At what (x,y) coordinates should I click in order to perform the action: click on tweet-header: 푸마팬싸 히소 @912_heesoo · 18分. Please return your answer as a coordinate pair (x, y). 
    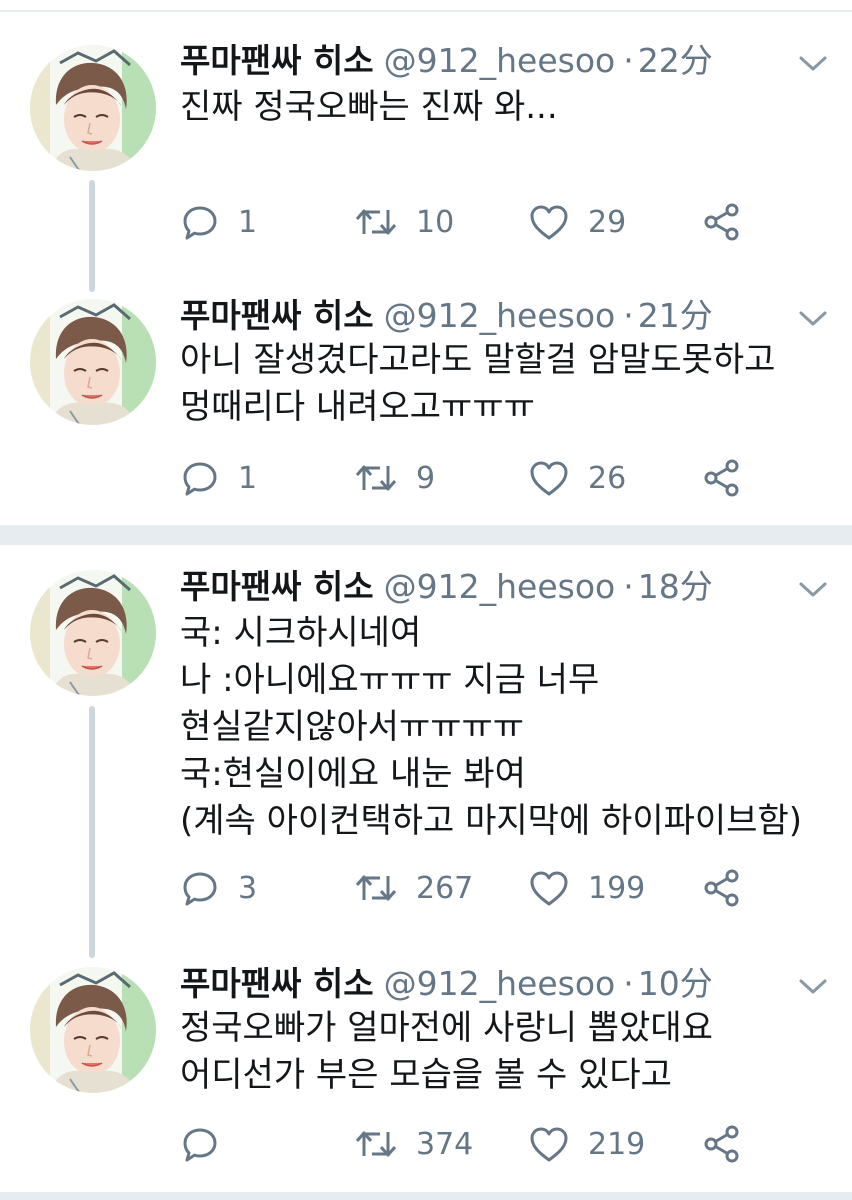
    Looking at the image, I should click on (446, 587).